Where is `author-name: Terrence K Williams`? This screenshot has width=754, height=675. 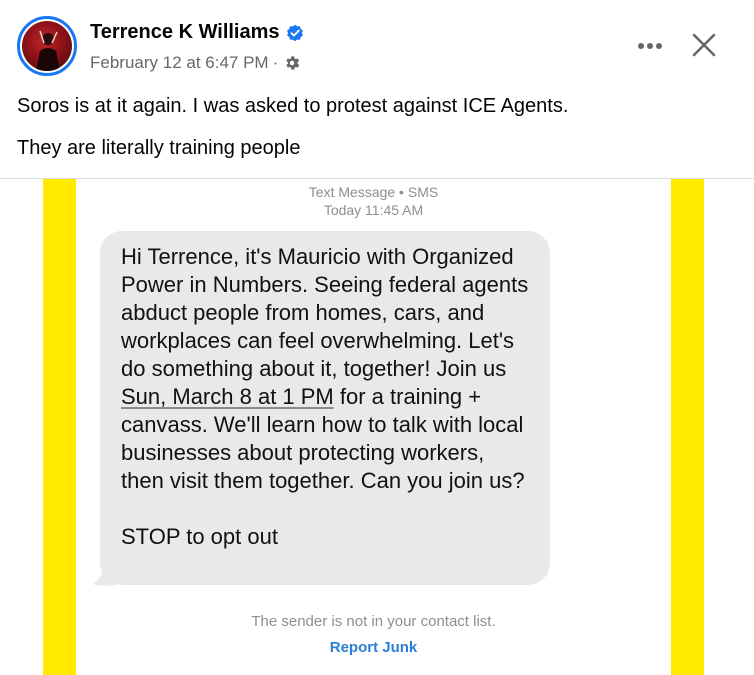 author-name: Terrence K Williams is located at coordinates (197, 32).